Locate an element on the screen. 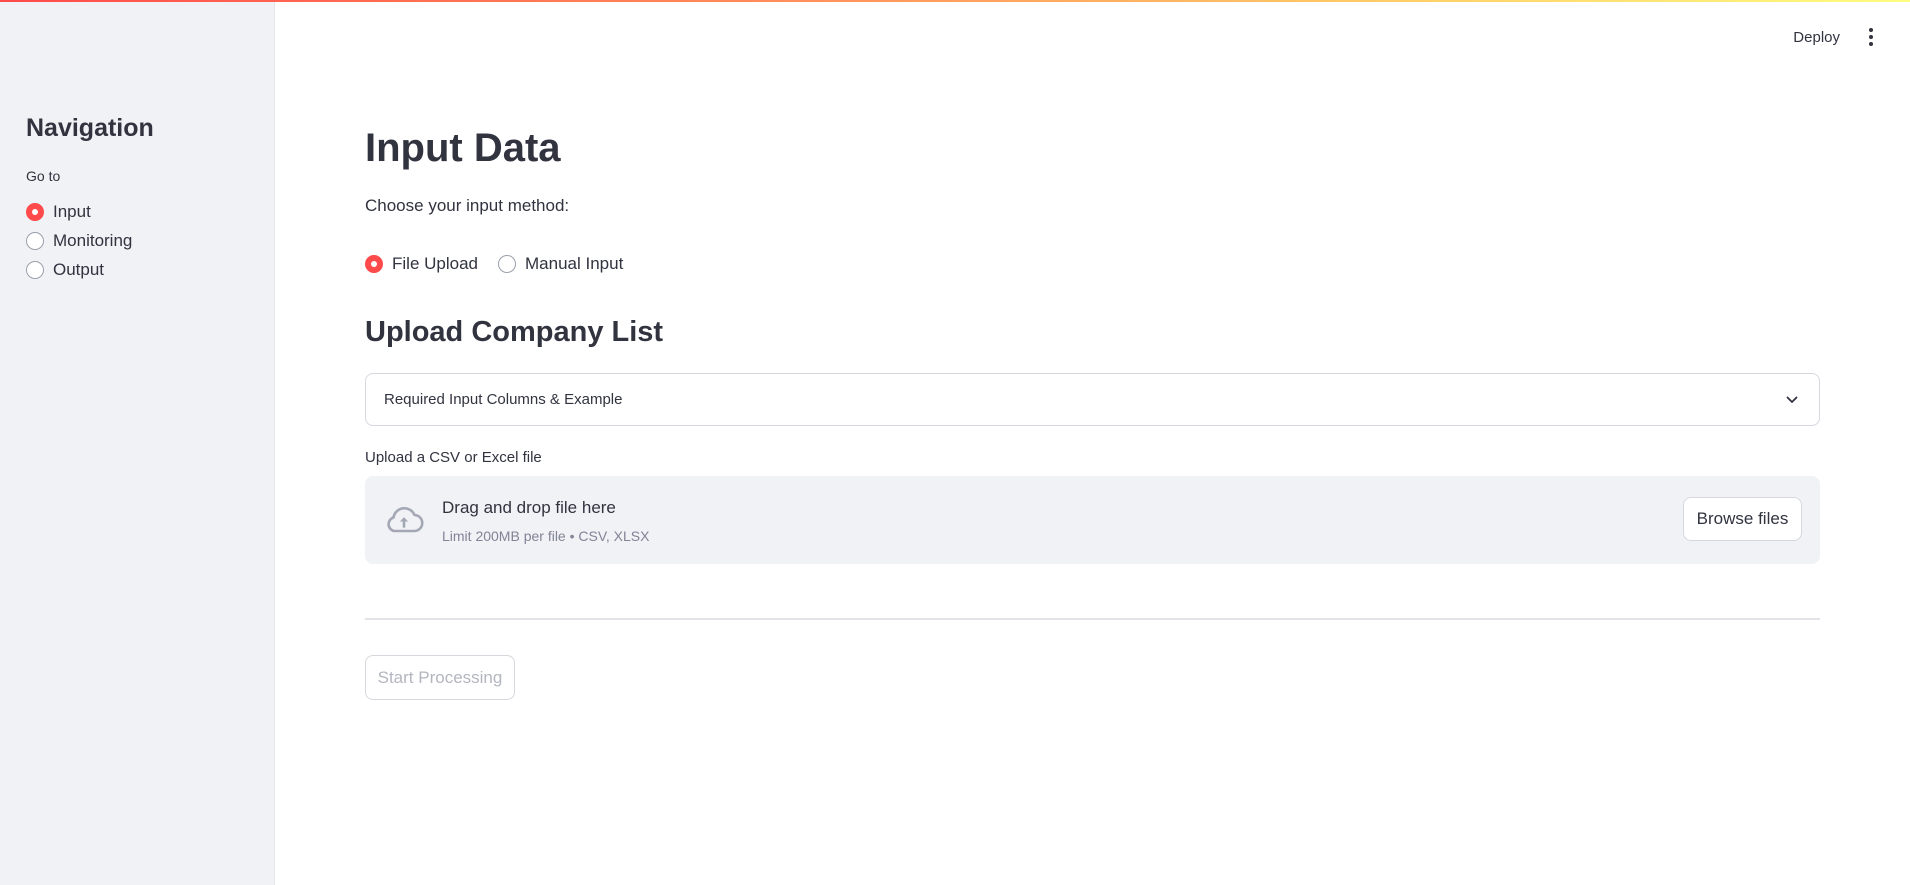 This screenshot has height=885, width=1910. nav-radio-label: Monitoring is located at coordinates (93, 240).